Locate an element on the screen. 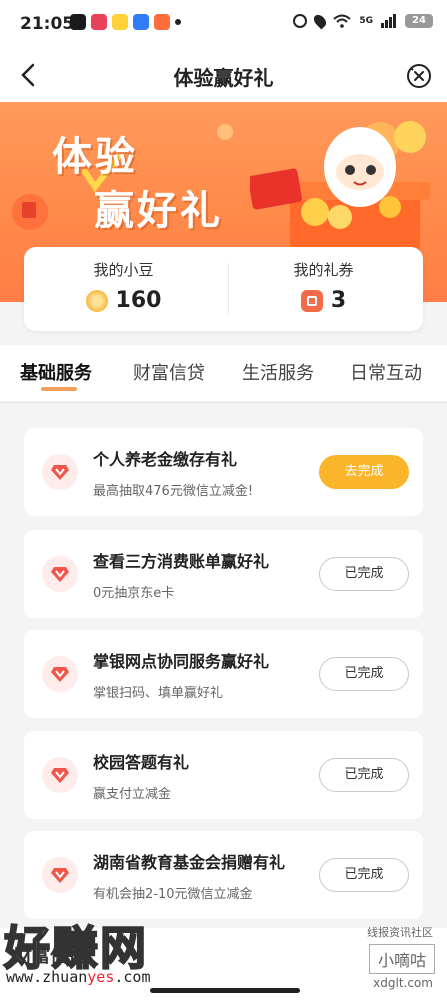 This screenshot has height=1000, width=447. task-card: 查看三方消费账单赢好礼 0元抽京东e卡 已完成 is located at coordinates (223, 574).